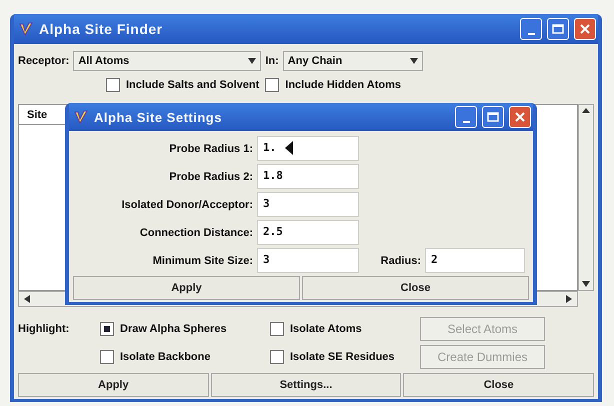 Image resolution: width=614 pixels, height=406 pixels. I want to click on checkbox-label: Draw Alpha Spheres, so click(173, 329).